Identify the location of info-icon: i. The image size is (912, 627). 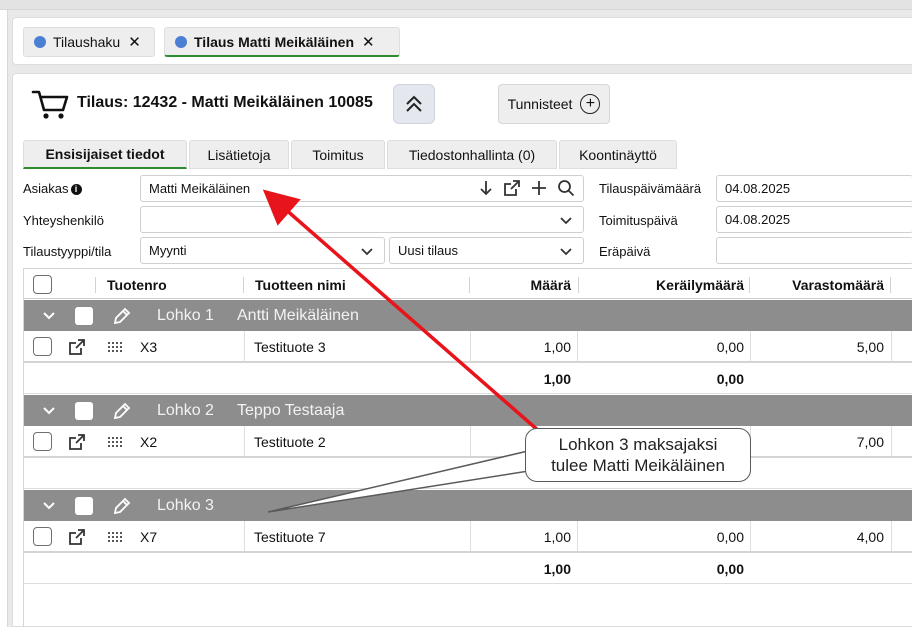
(76, 189).